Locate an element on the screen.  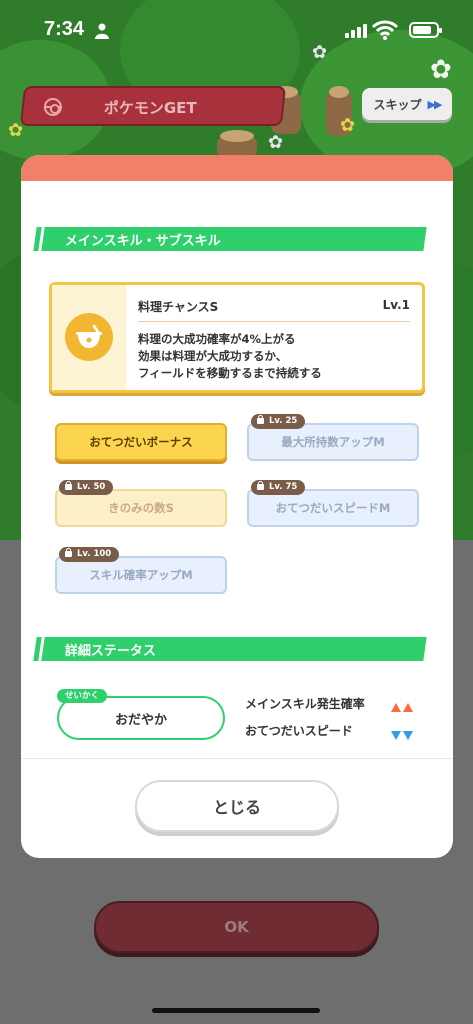
pokemon-get-banner: ポケモンGET is located at coordinates (153, 106).